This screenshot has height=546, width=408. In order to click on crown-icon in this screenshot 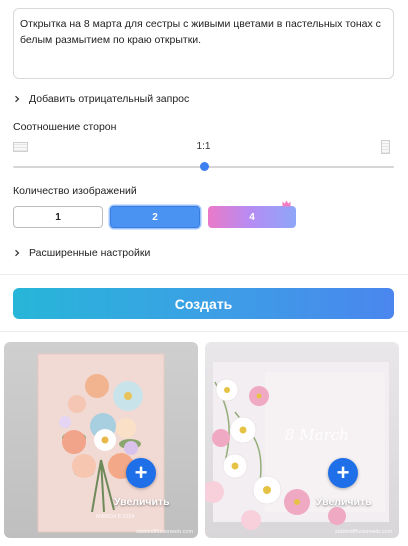, I will do `click(286, 203)`.